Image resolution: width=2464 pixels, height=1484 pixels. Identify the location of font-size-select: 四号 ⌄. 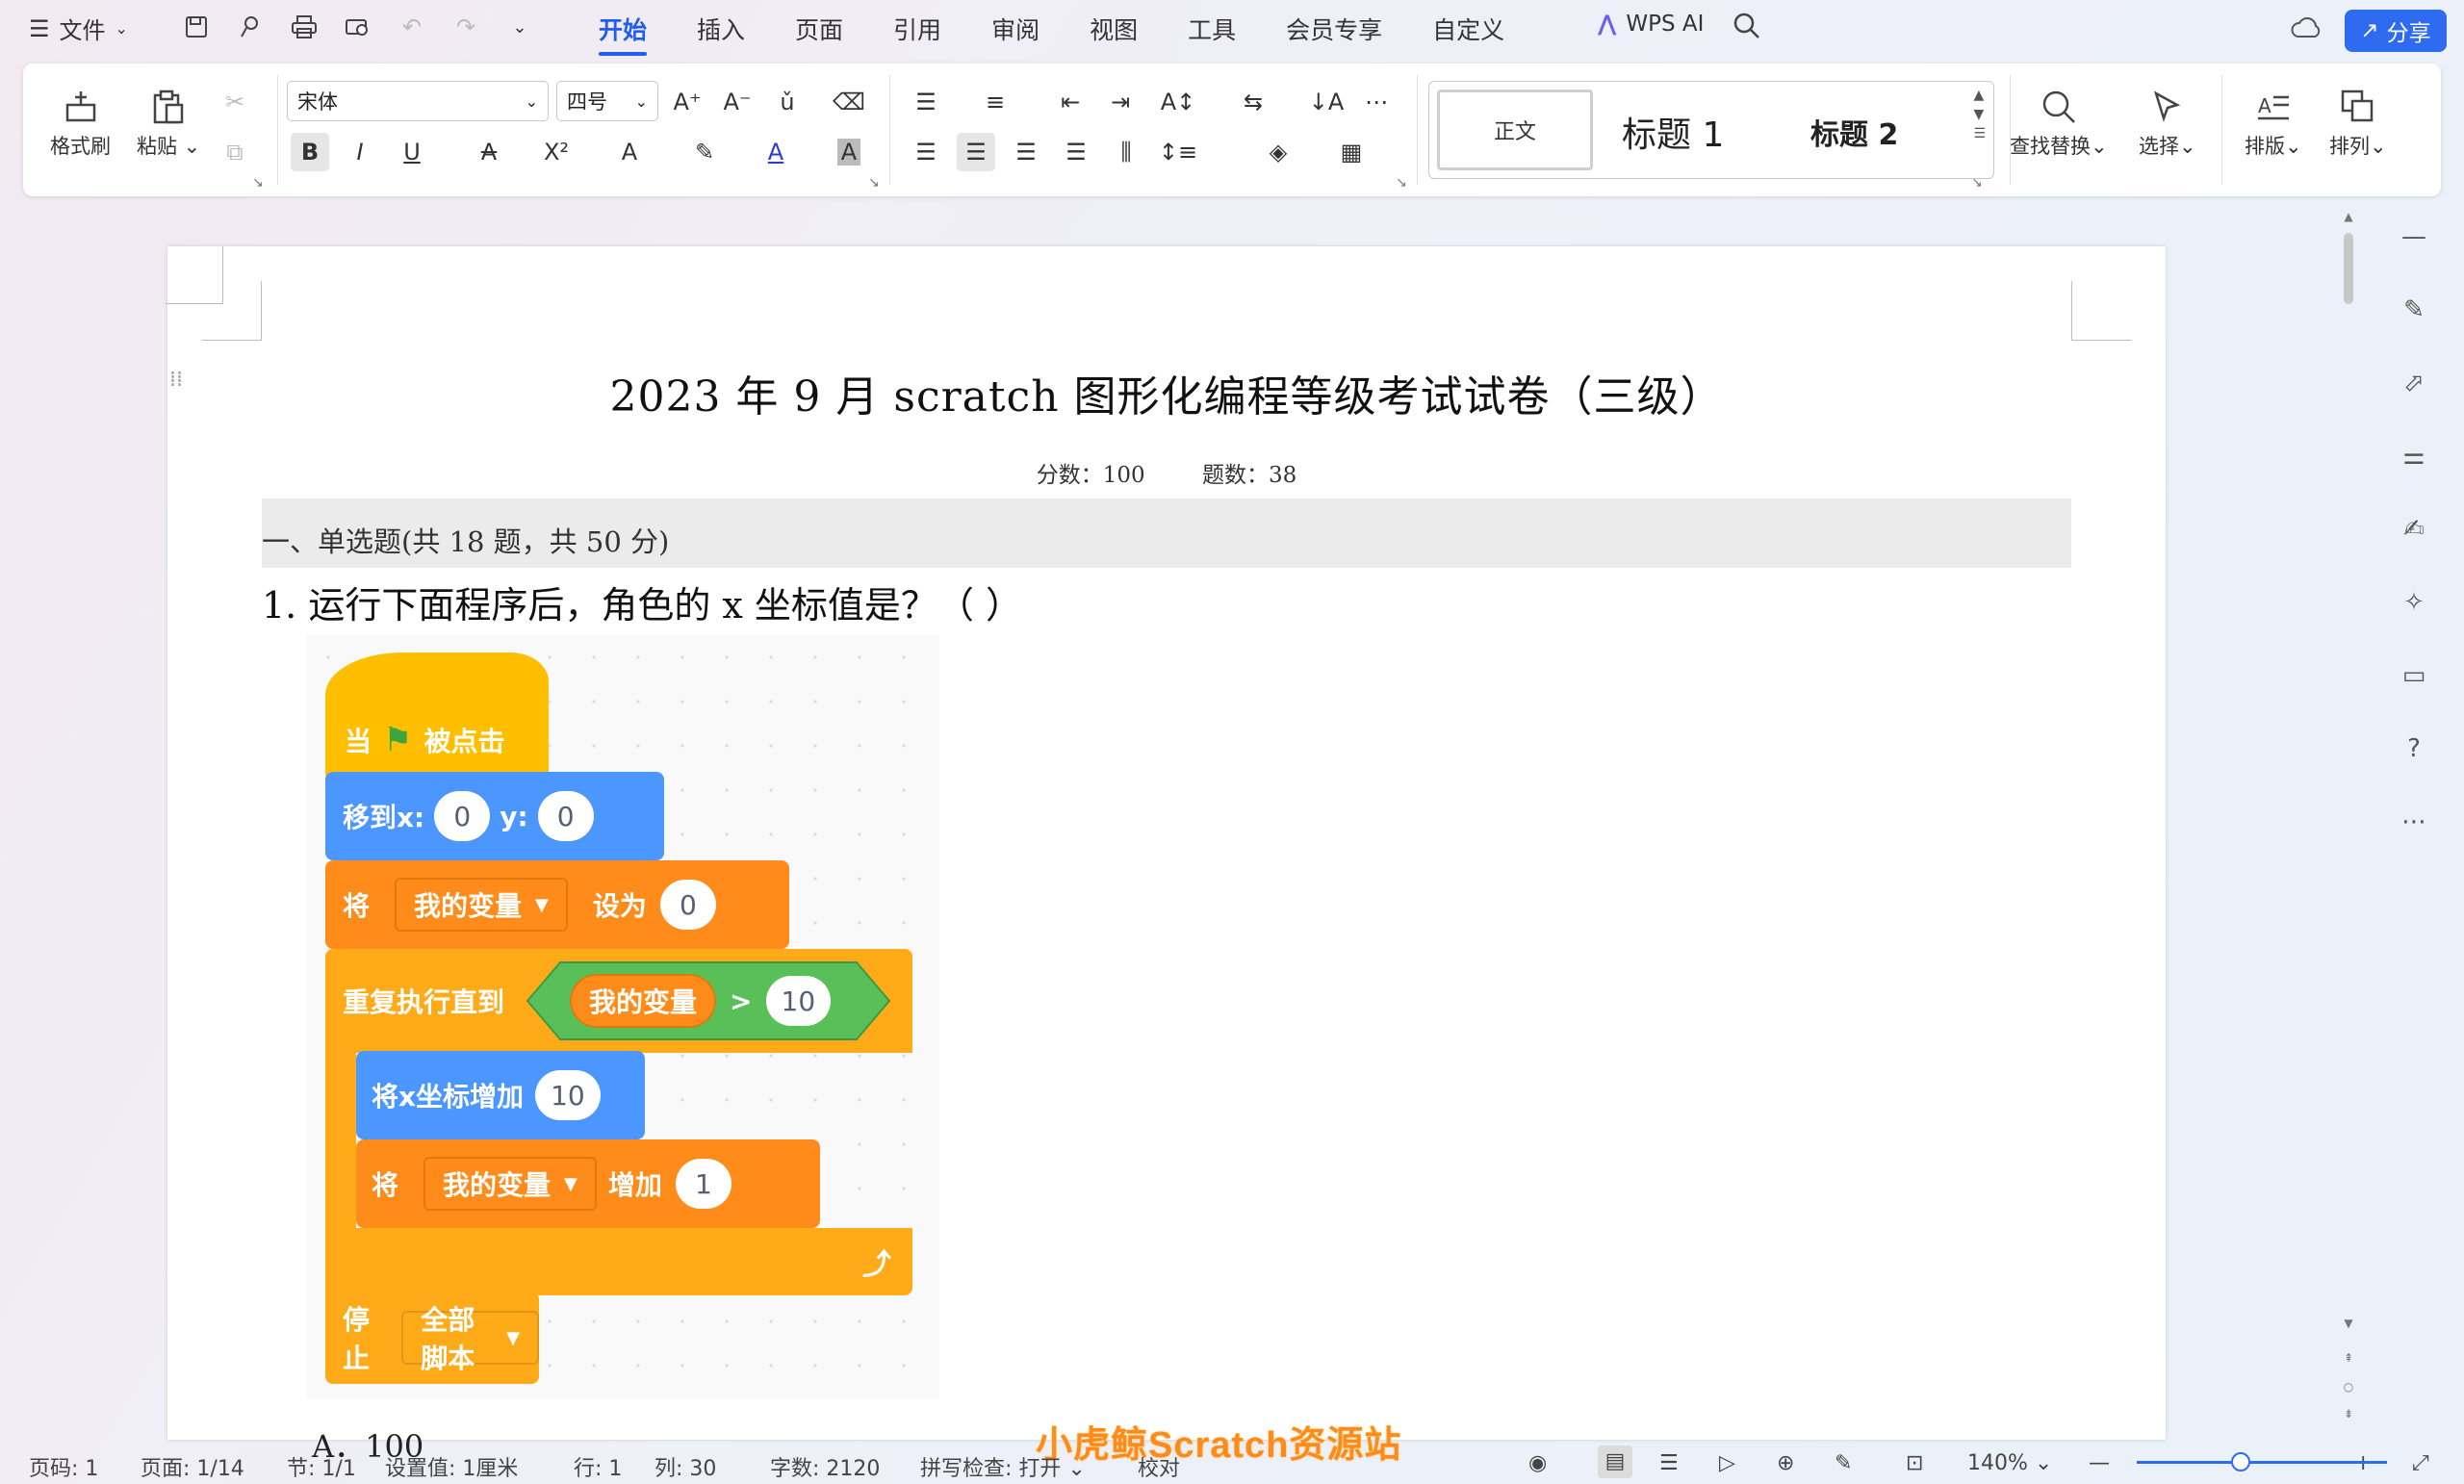
(607, 101).